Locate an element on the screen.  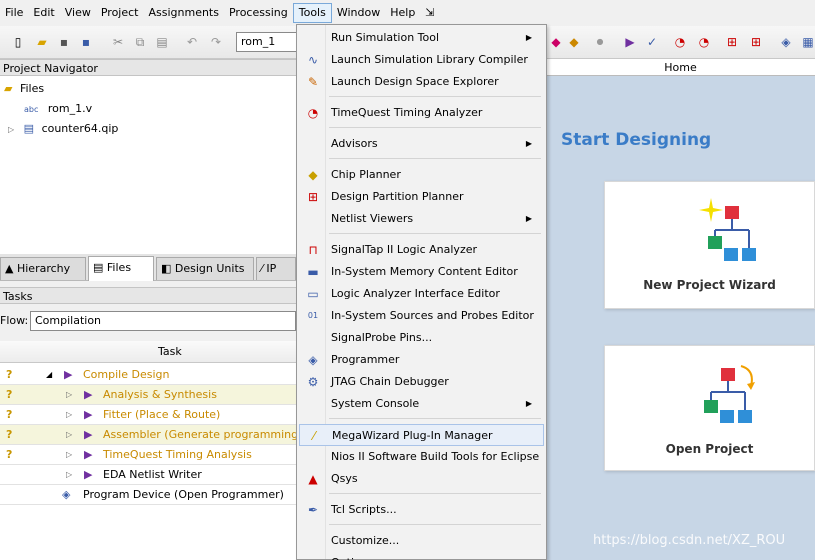
programmer-tool-icon: ◈ is located at coordinates (786, 42).